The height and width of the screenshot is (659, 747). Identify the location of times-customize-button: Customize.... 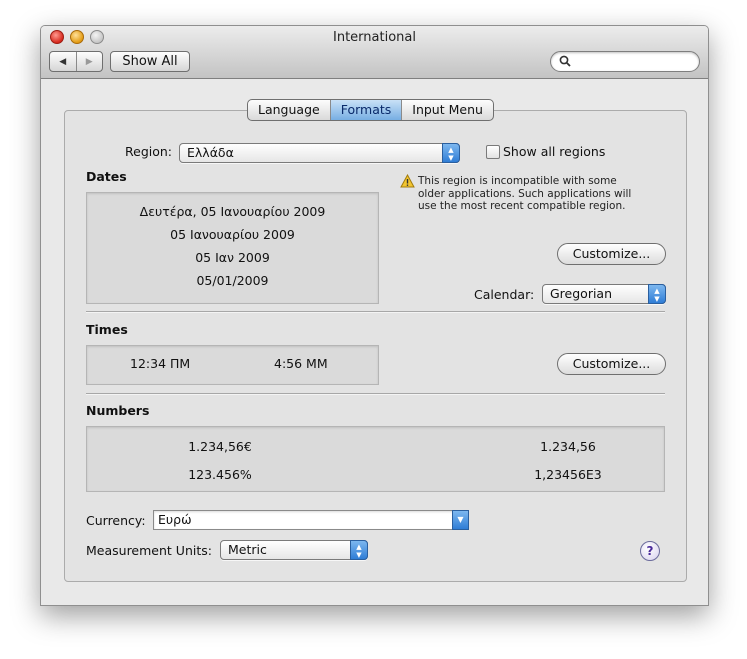
(611, 364).